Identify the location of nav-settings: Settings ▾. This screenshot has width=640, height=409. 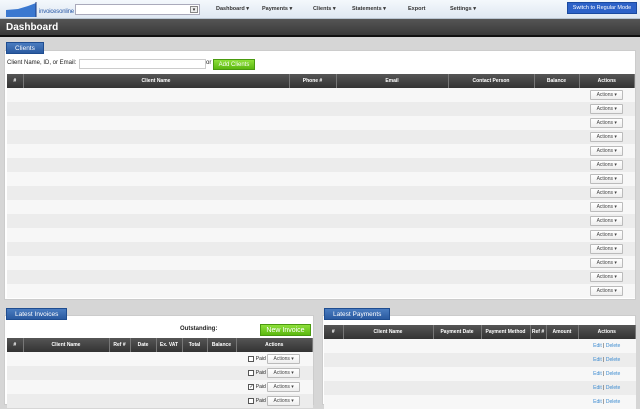
(463, 9).